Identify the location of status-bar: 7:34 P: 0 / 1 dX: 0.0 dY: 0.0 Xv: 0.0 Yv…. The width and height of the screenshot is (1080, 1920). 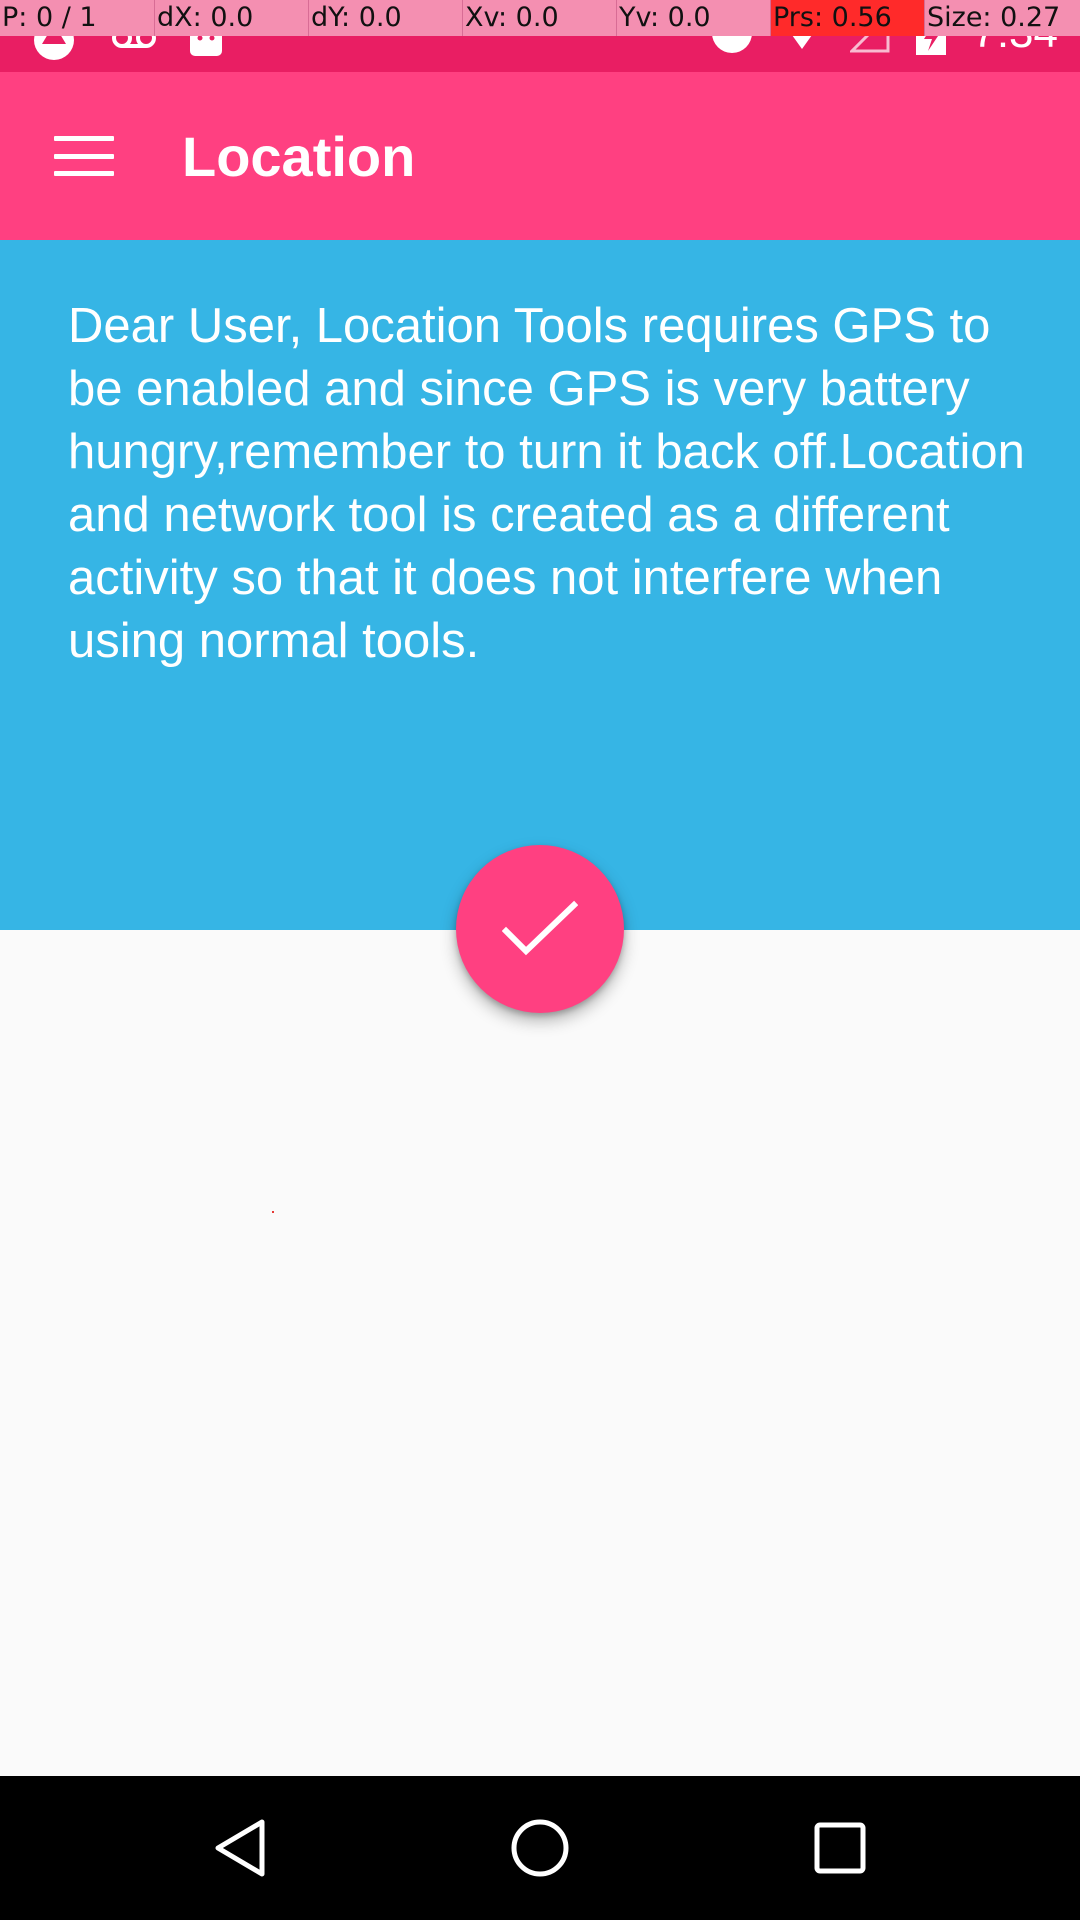
(540, 36).